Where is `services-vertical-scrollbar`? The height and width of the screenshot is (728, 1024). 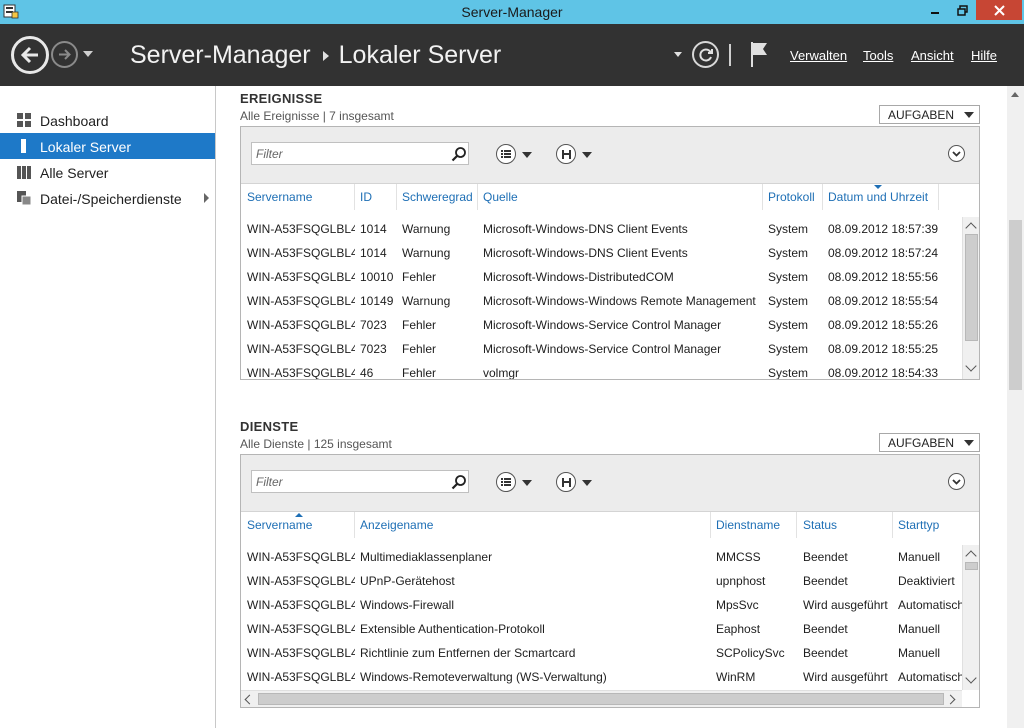
services-vertical-scrollbar is located at coordinates (970, 617).